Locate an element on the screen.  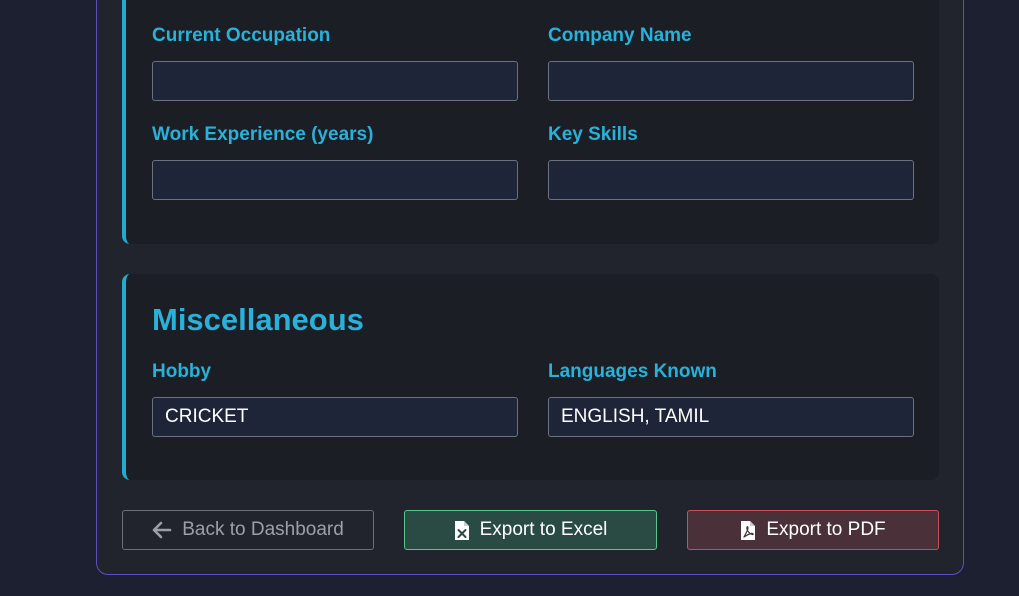
arrow-left-icon is located at coordinates (162, 530).